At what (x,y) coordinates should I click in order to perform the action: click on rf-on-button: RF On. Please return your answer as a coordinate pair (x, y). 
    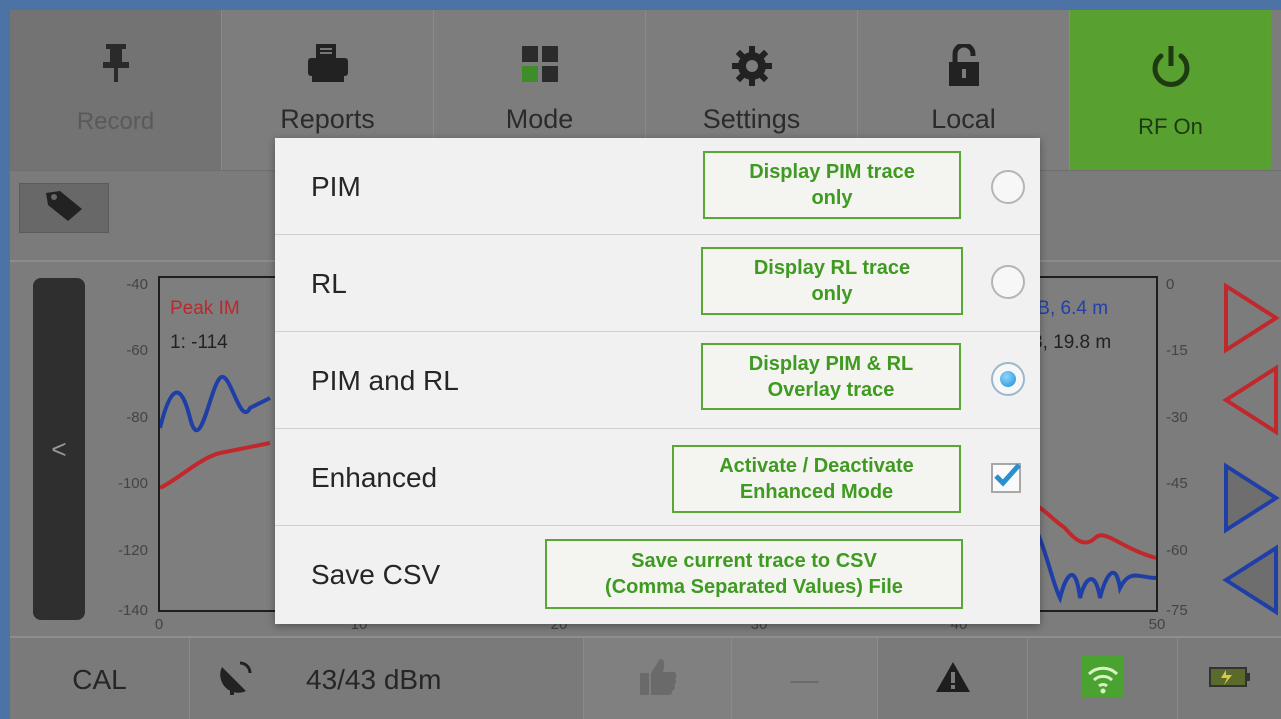
    Looking at the image, I should click on (1170, 90).